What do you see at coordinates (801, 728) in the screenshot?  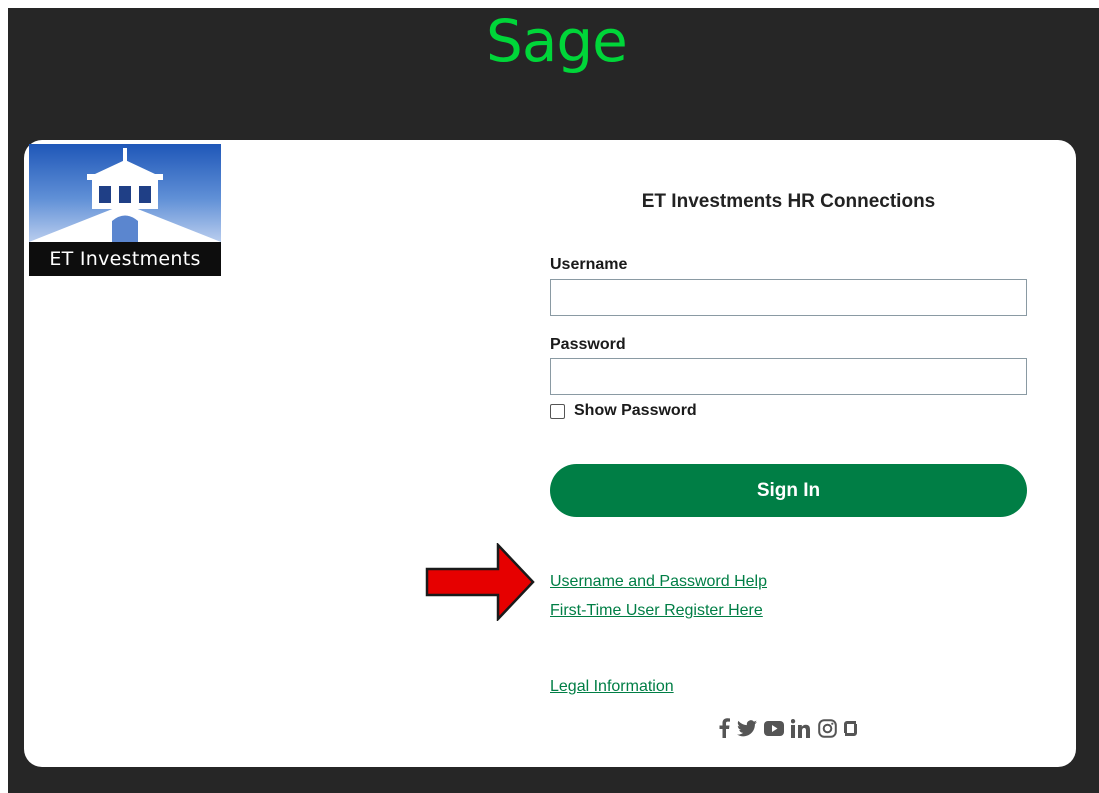 I see `linkedin-icon` at bounding box center [801, 728].